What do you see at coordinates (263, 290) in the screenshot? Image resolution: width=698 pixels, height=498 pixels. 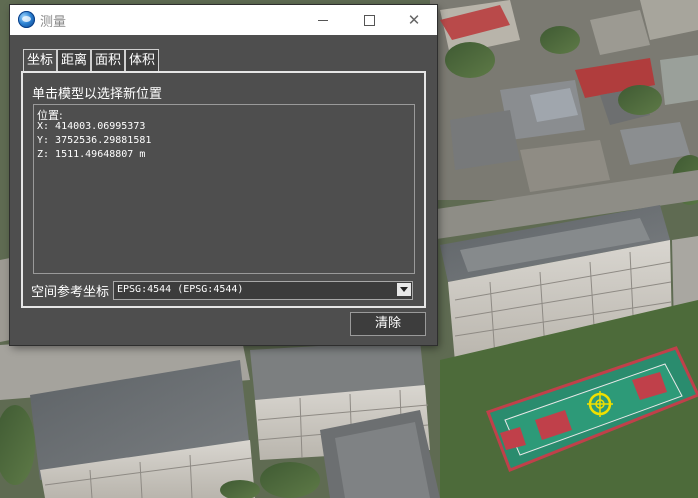 I see `srs-dropdown: EPSG:4544 (EPSG:4544)` at bounding box center [263, 290].